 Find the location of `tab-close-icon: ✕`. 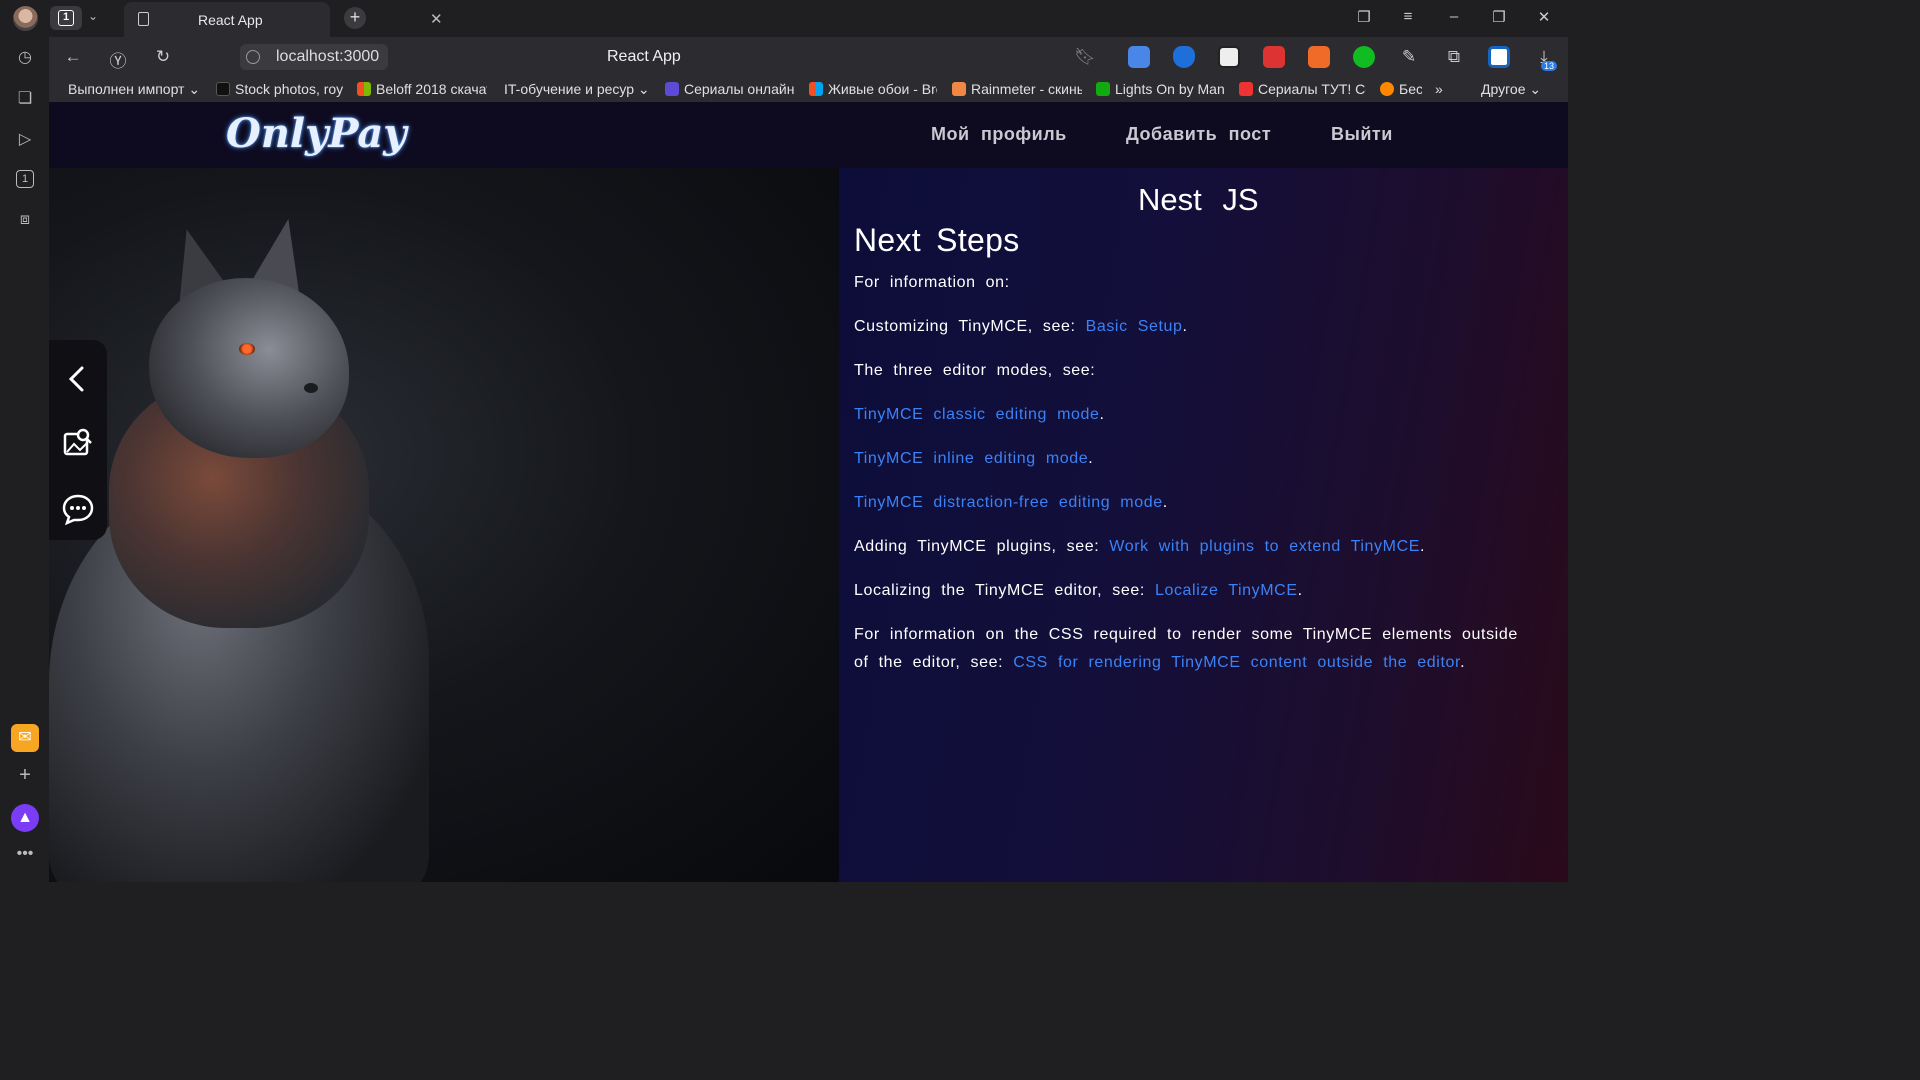

tab-close-icon: ✕ is located at coordinates (436, 19).